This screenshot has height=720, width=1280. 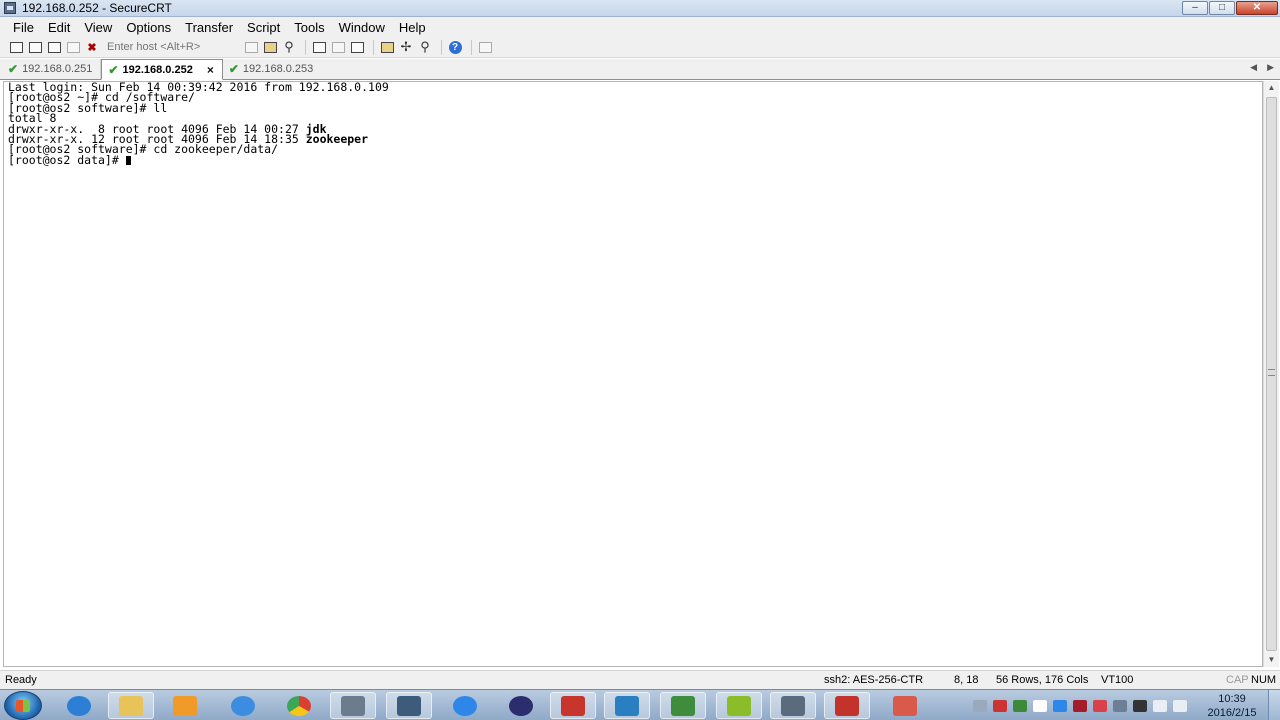 I want to click on show-desktop-button, so click(x=1274, y=705).